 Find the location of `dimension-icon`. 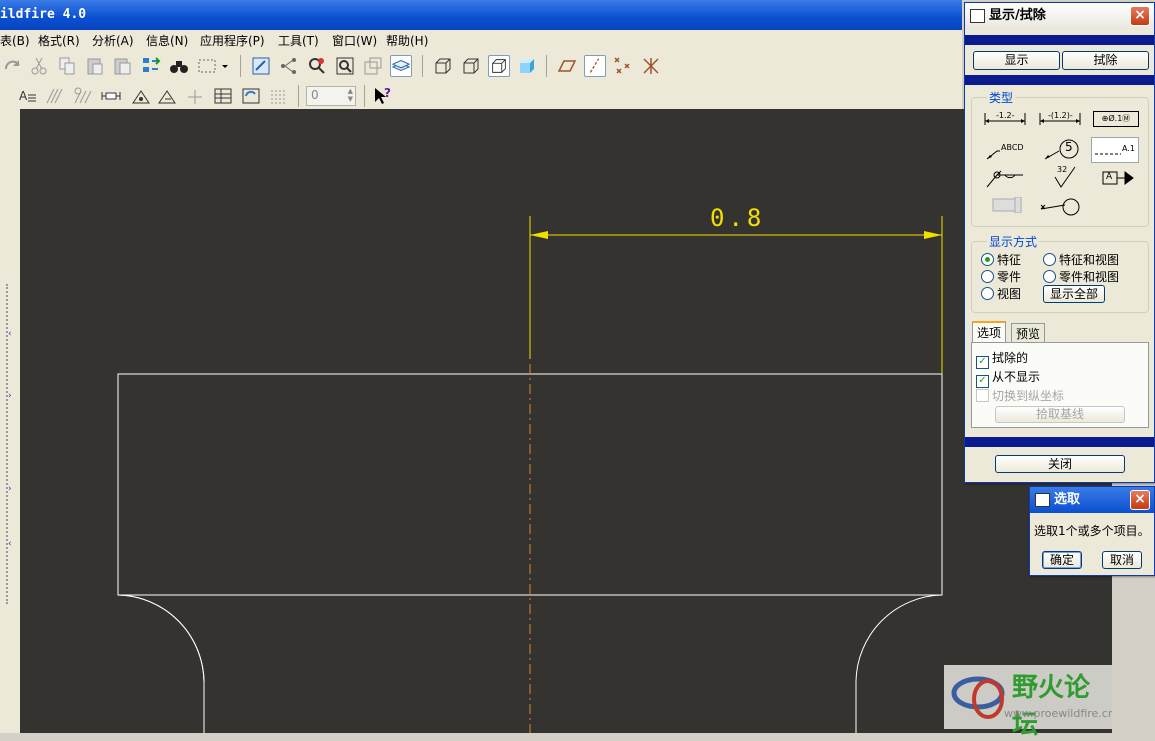

dimension-icon is located at coordinates (111, 96).